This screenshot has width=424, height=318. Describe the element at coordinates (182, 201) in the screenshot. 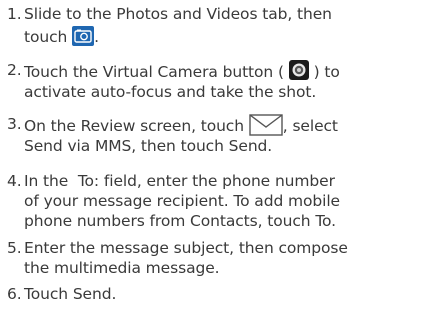

I see `step-text-line: of your message recipient. To add mobile` at that location.